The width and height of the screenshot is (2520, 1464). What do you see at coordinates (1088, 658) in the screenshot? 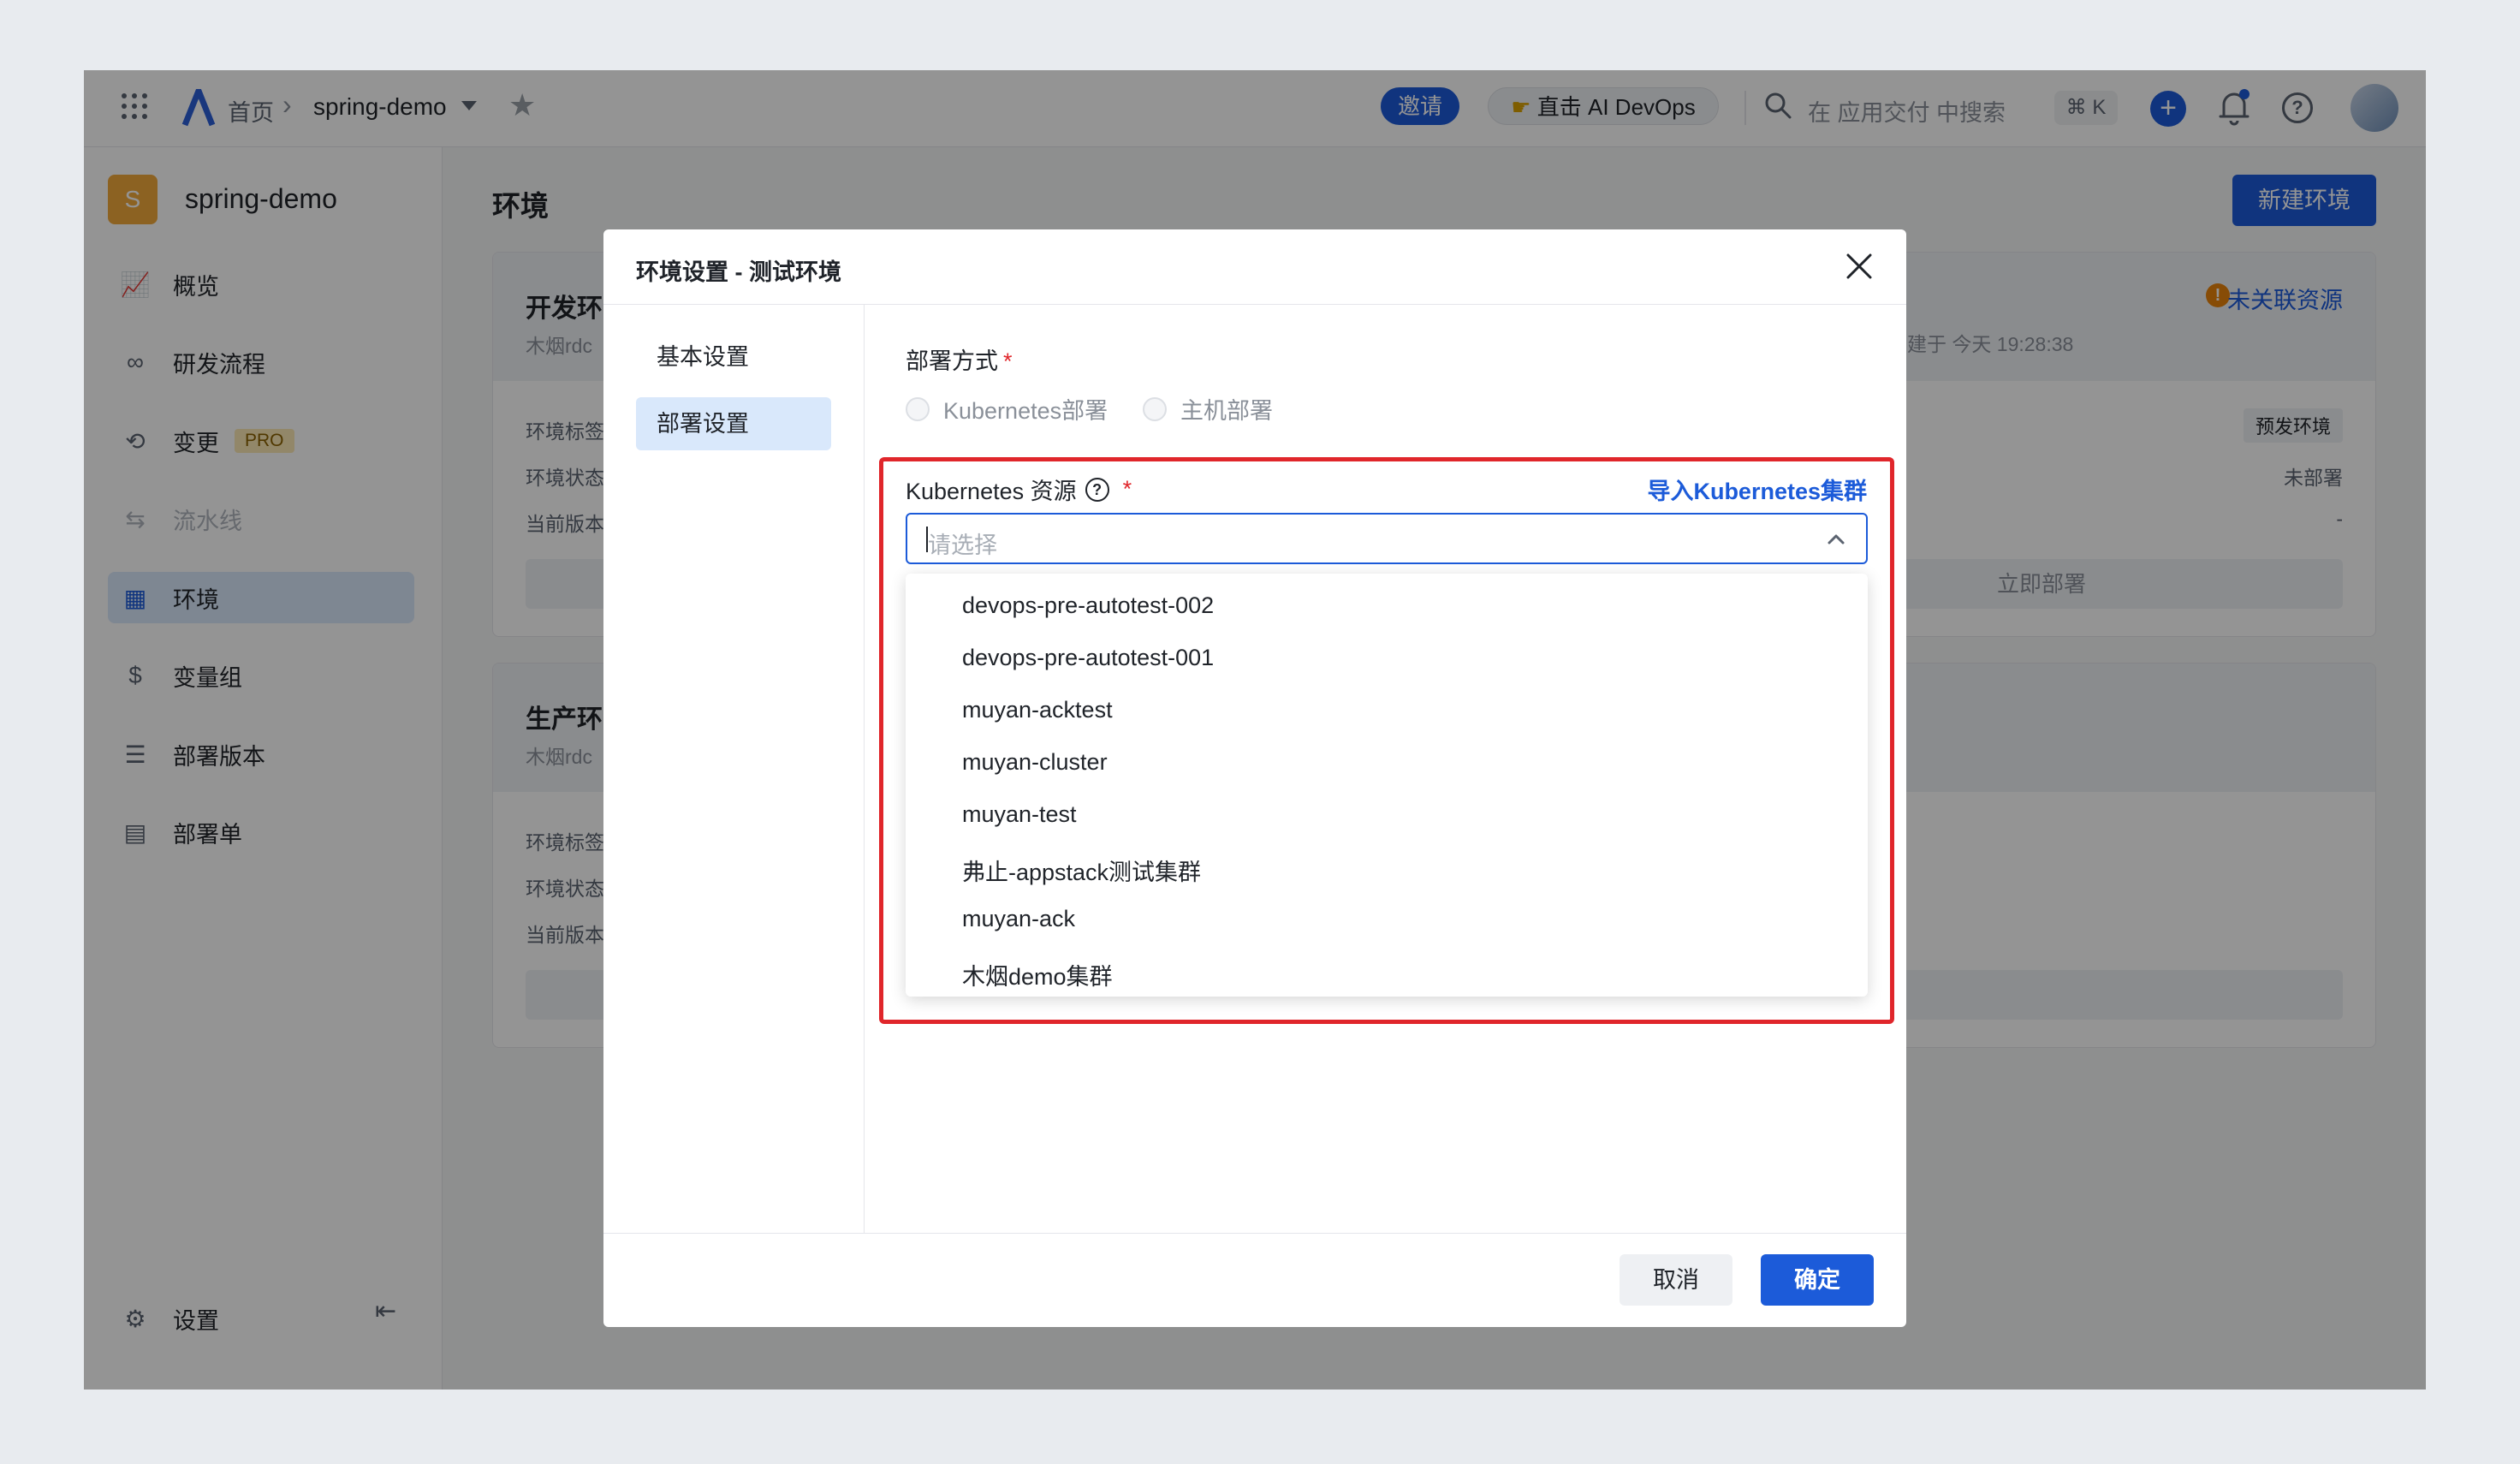
I see `dropdown-option: devops-pre-autotest-001` at bounding box center [1088, 658].